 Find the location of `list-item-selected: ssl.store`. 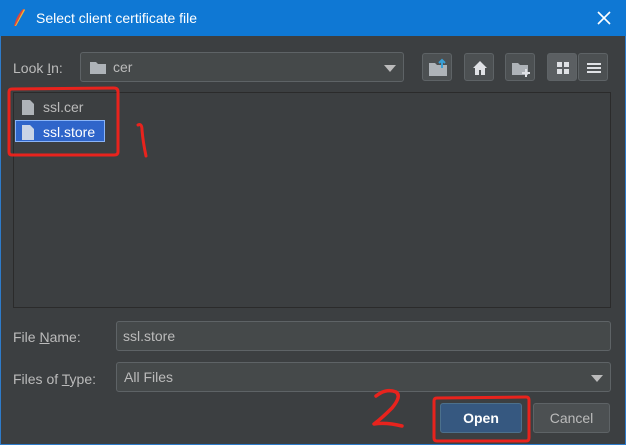

list-item-selected: ssl.store is located at coordinates (60, 131).